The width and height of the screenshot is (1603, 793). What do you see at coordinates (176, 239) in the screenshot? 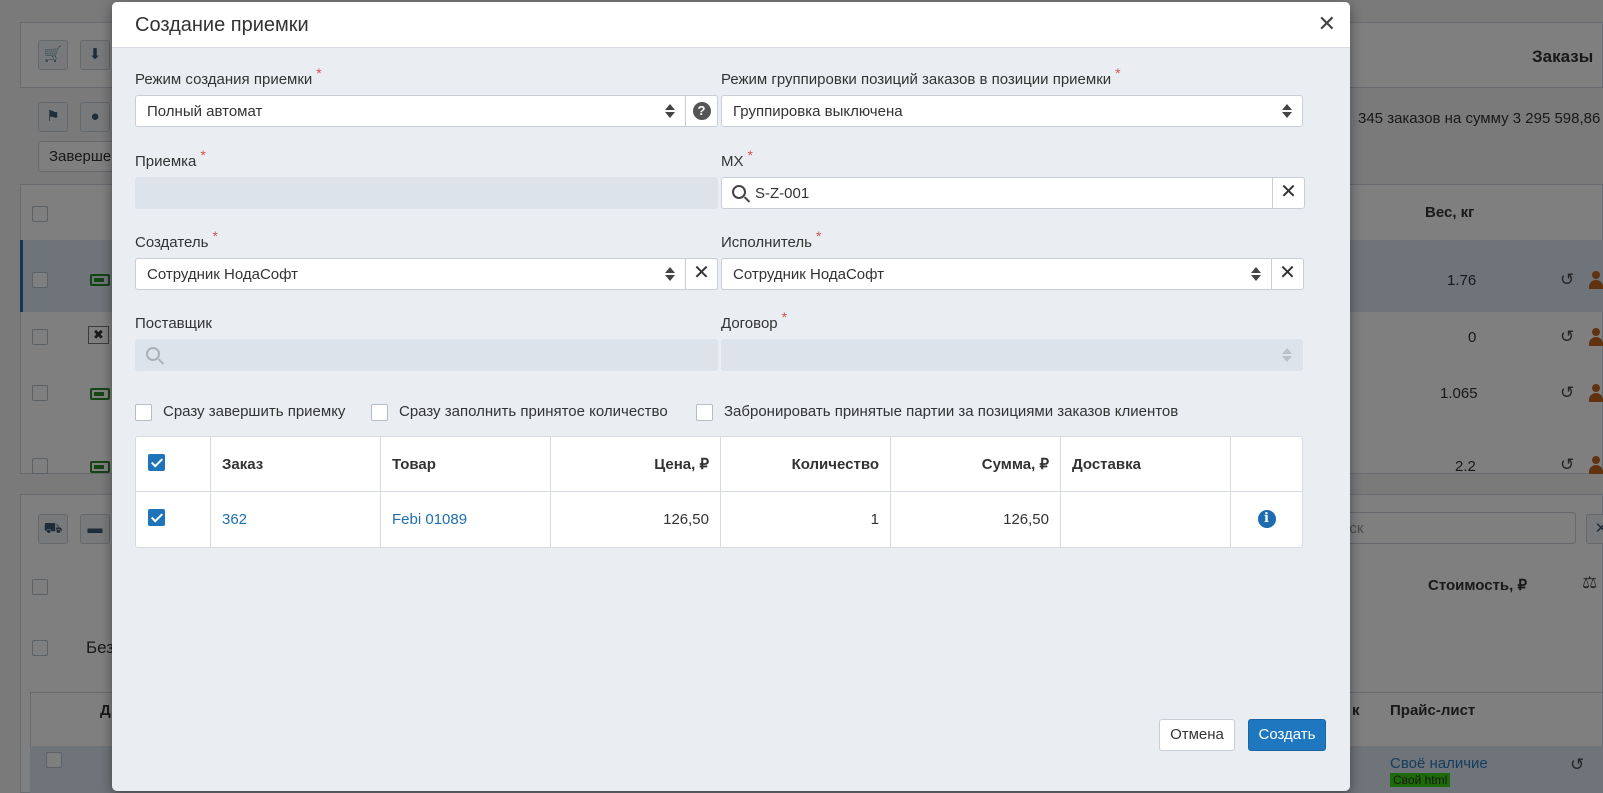
I see `creator-label: Создатель *` at bounding box center [176, 239].